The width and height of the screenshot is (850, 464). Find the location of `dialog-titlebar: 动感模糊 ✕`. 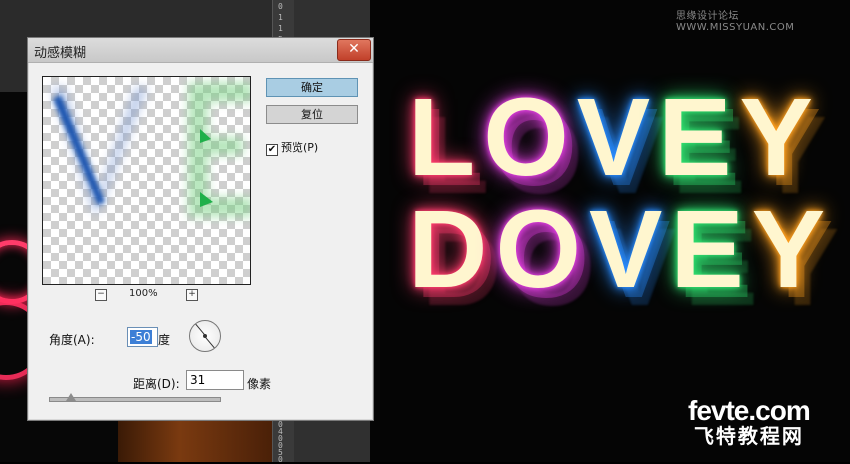

dialog-titlebar: 动感模糊 ✕ is located at coordinates (200, 50).